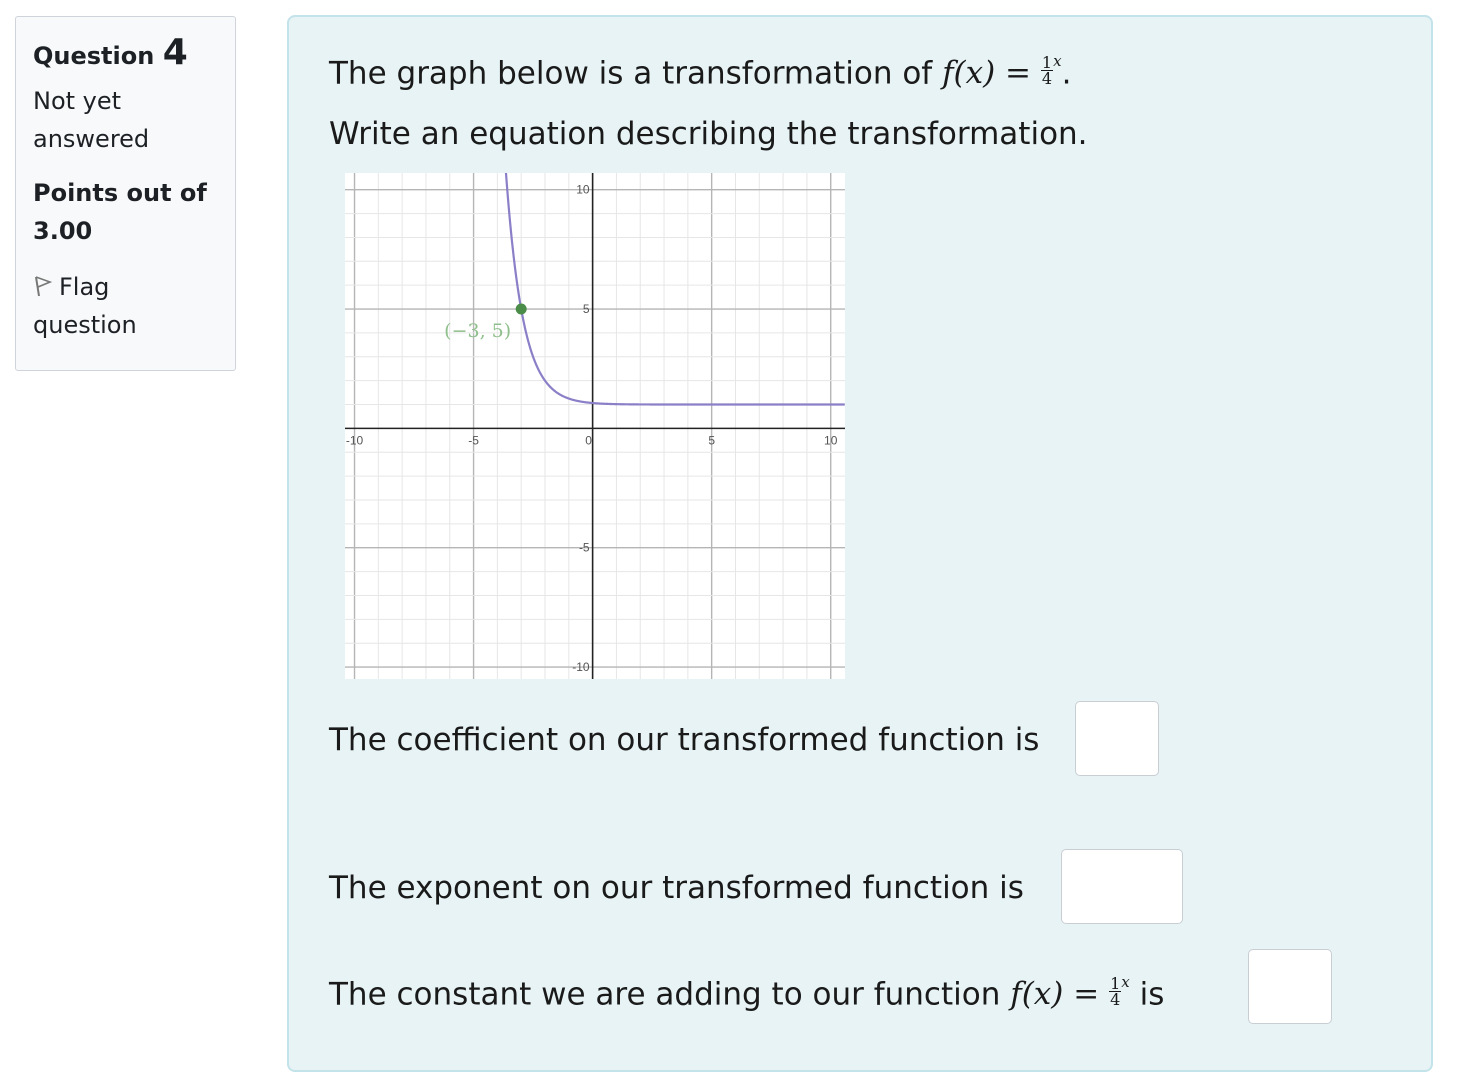 This screenshot has width=1482, height=1090. I want to click on series-curve, so click(674, 289).